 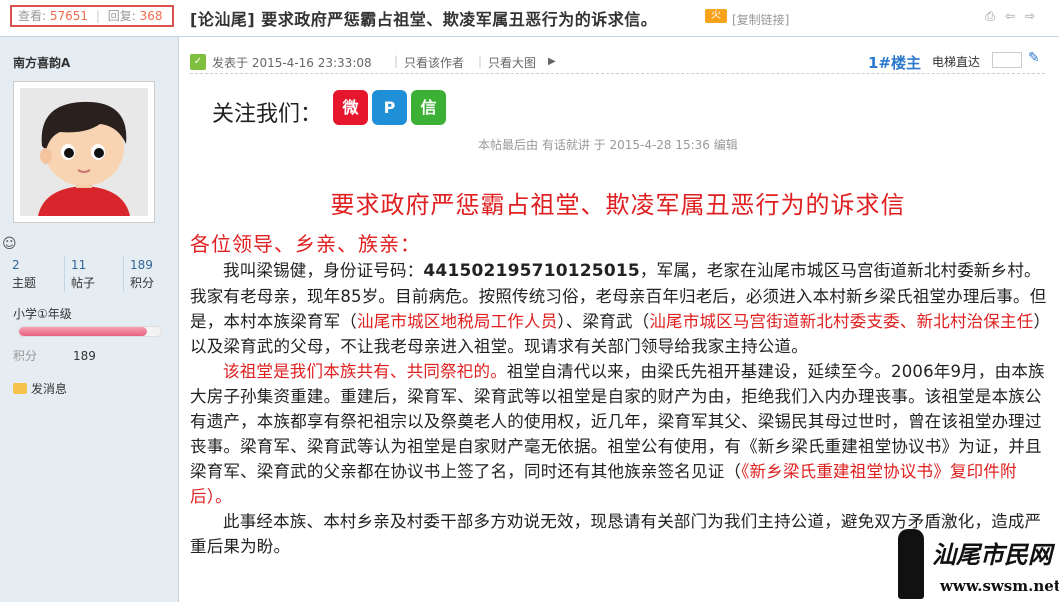 What do you see at coordinates (1034, 58) in the screenshot?
I see `edit-pen-icon: ✎` at bounding box center [1034, 58].